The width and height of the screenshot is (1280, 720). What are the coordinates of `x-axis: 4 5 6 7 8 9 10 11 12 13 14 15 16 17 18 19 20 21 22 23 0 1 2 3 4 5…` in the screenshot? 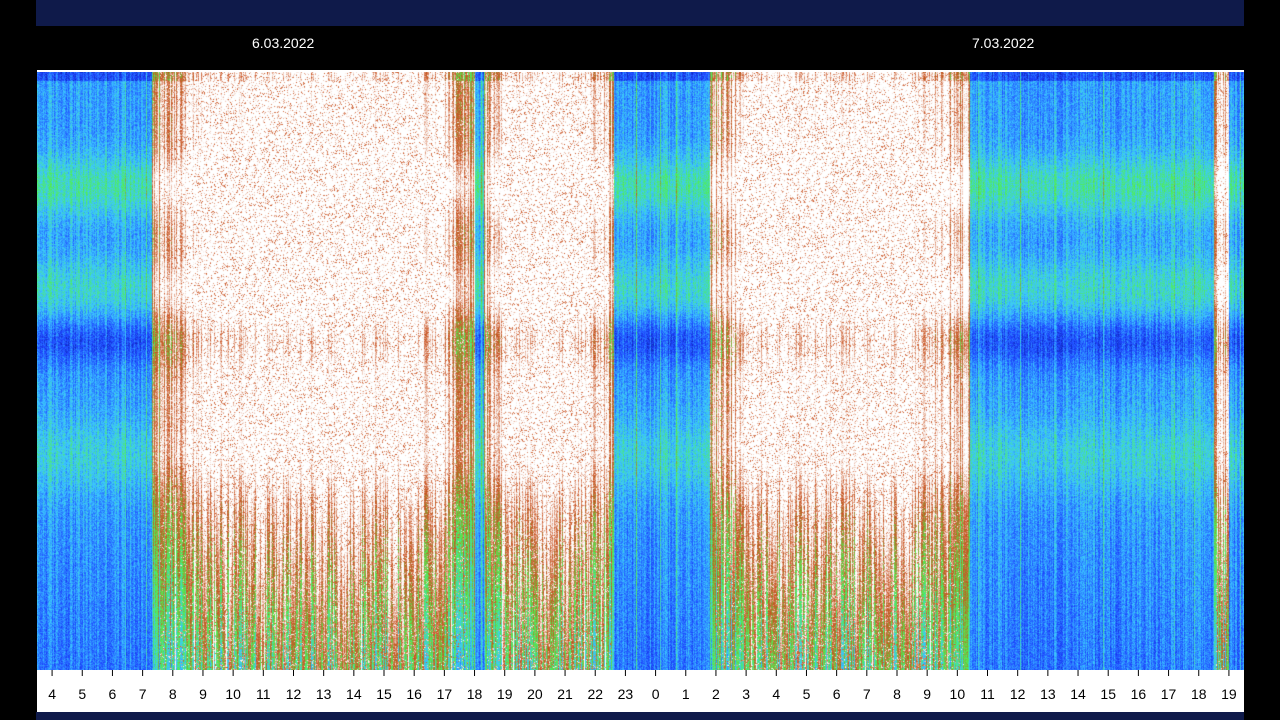 It's located at (640, 692).